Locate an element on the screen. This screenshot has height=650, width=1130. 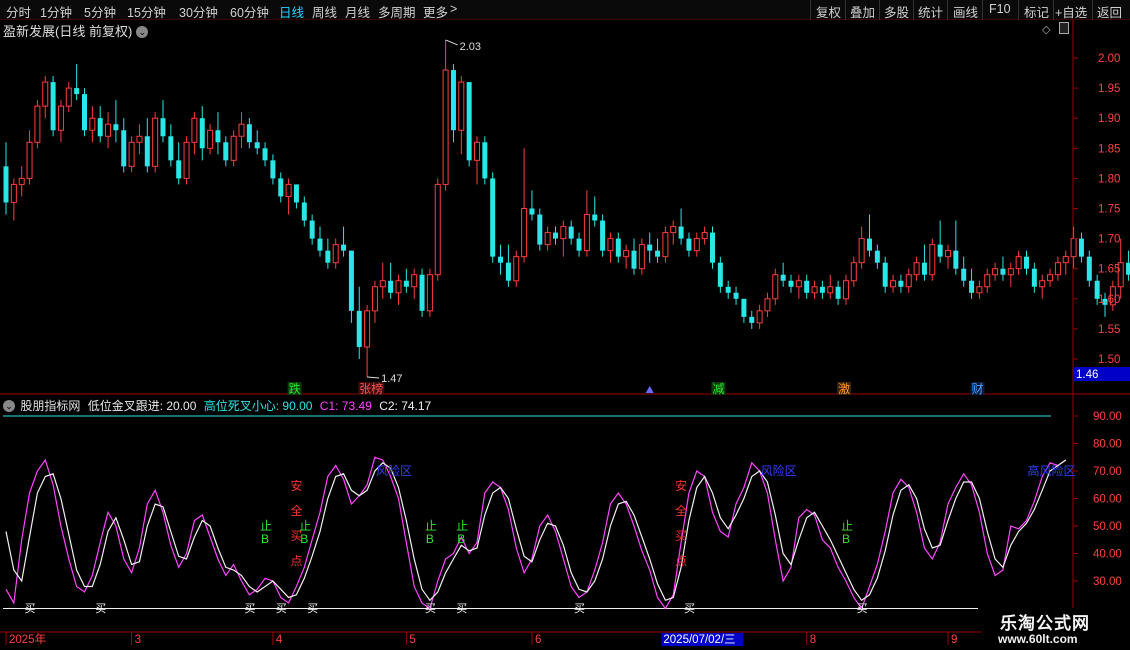
price-tick-label: 1.65 is located at coordinates (1109, 270).